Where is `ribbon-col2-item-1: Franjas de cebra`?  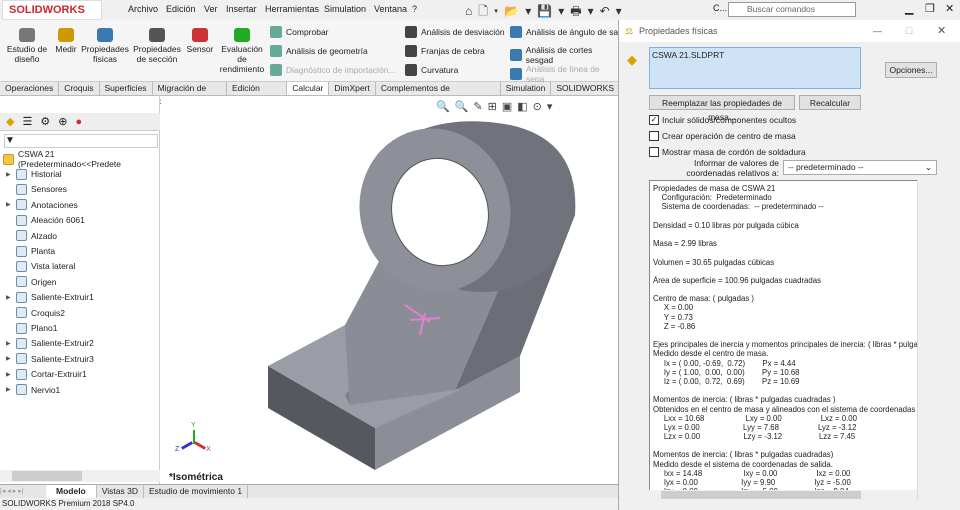
ribbon-col2-item-1: Franjas de cebra is located at coordinates (445, 51).